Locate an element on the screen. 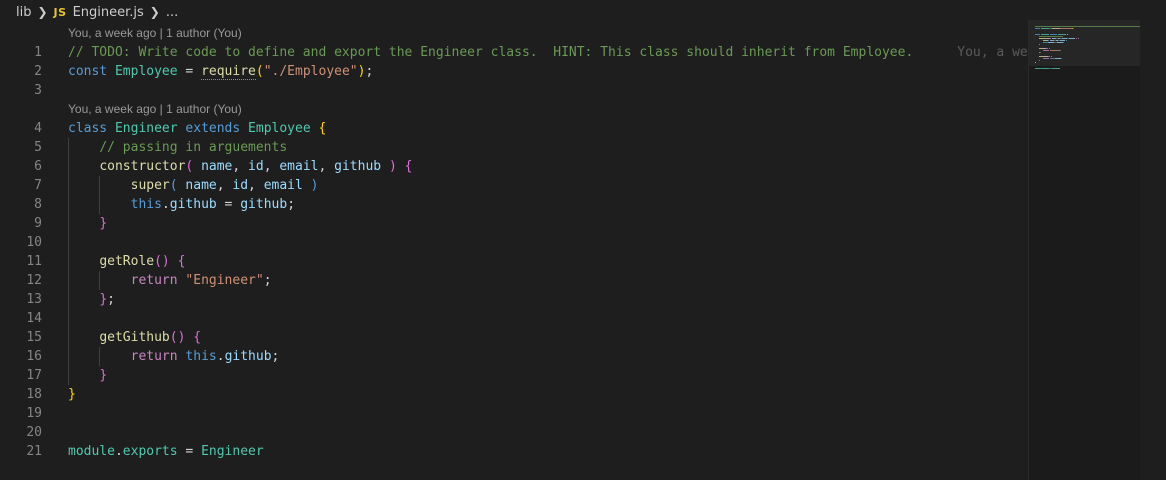 The image size is (1166, 480). code-text: super( name, id, email ) is located at coordinates (193, 185).